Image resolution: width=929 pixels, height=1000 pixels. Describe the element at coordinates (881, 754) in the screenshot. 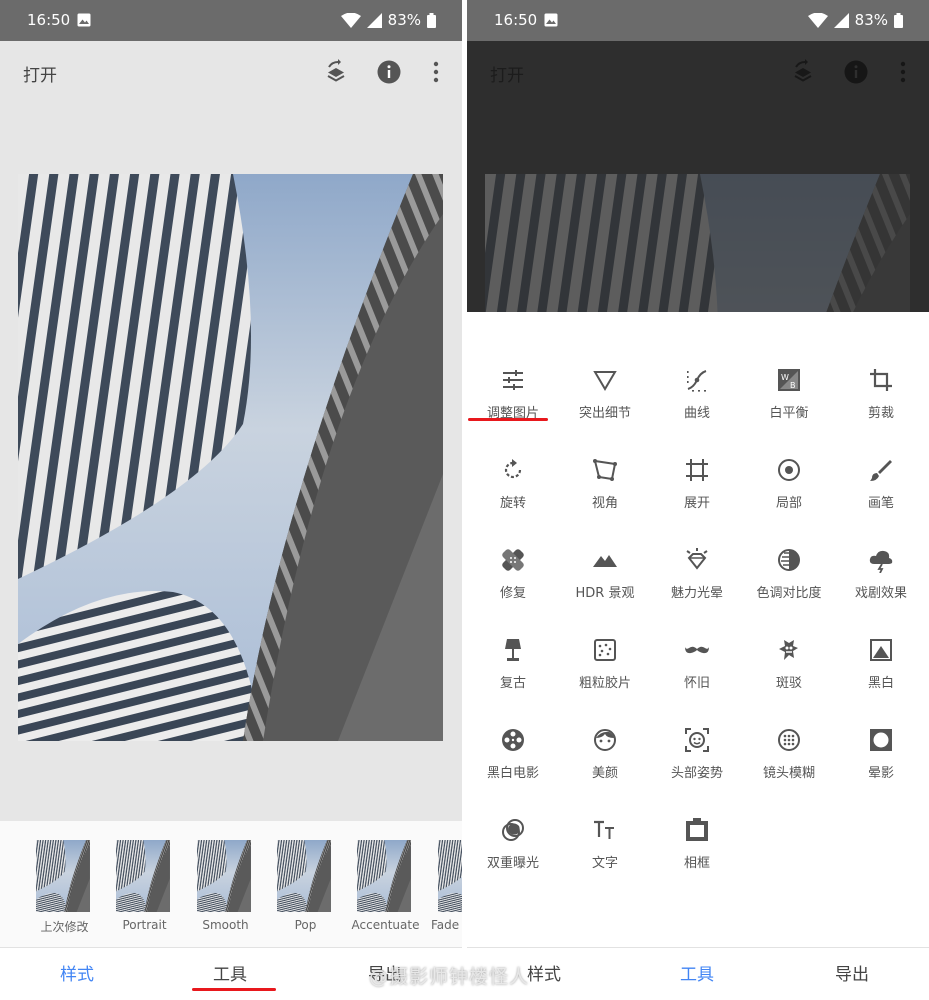

I see `tool-vignette: 晕影` at that location.